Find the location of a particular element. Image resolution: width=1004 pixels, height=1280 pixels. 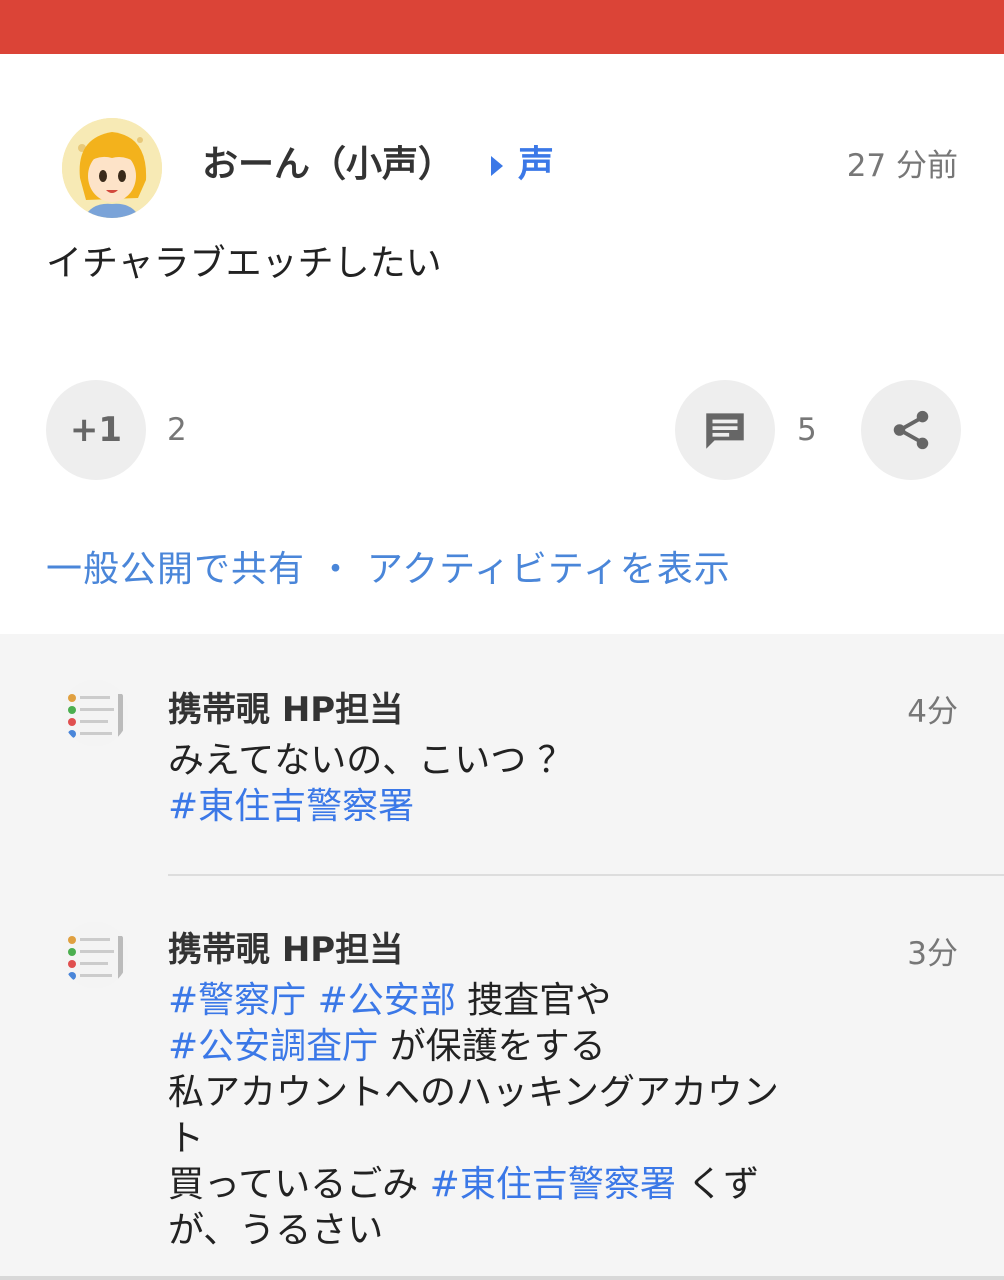

author-avatar is located at coordinates (112, 168).